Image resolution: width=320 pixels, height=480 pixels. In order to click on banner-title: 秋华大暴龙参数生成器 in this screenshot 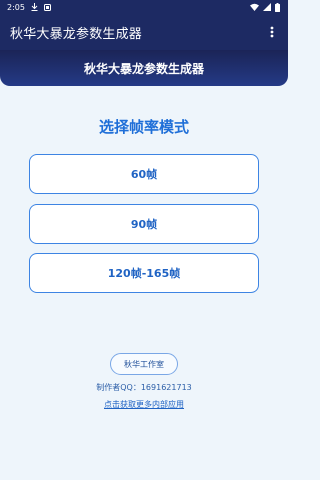, I will do `click(143, 68)`.